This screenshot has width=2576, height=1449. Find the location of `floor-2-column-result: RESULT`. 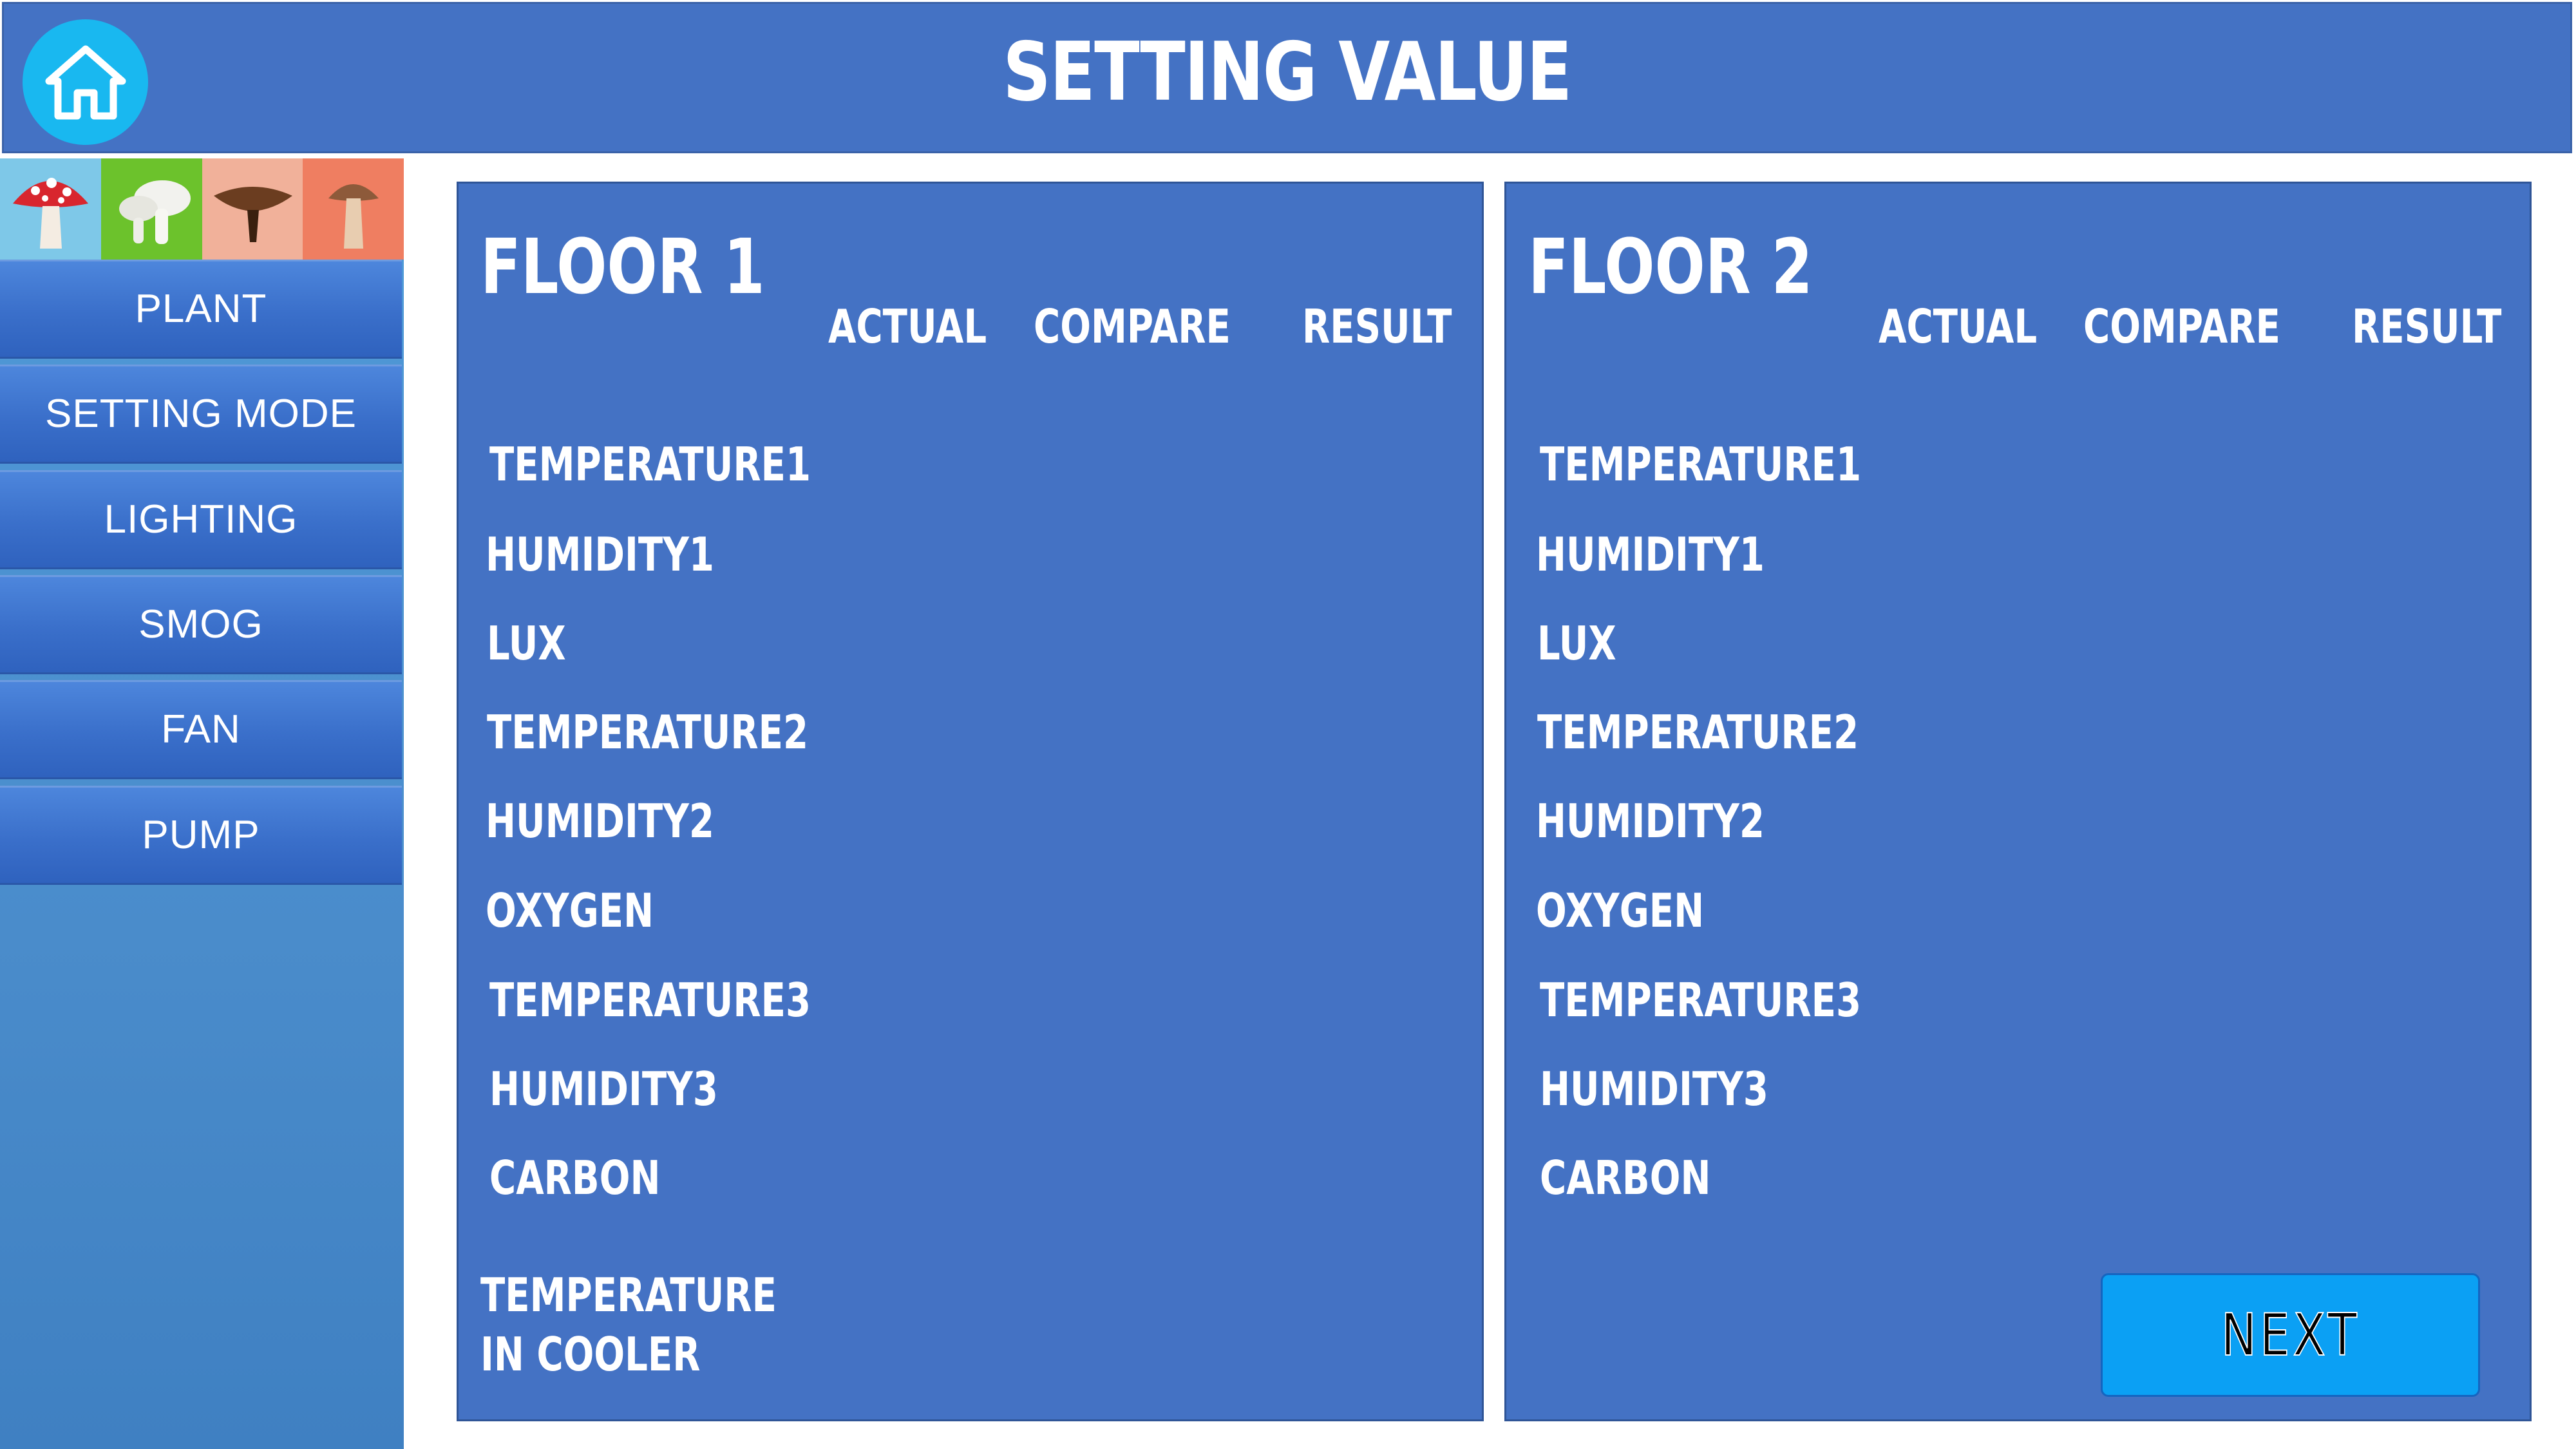

floor-2-column-result: RESULT is located at coordinates (2427, 326).